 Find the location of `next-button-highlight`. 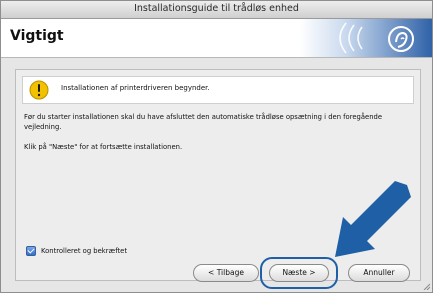

next-button-highlight is located at coordinates (299, 273).